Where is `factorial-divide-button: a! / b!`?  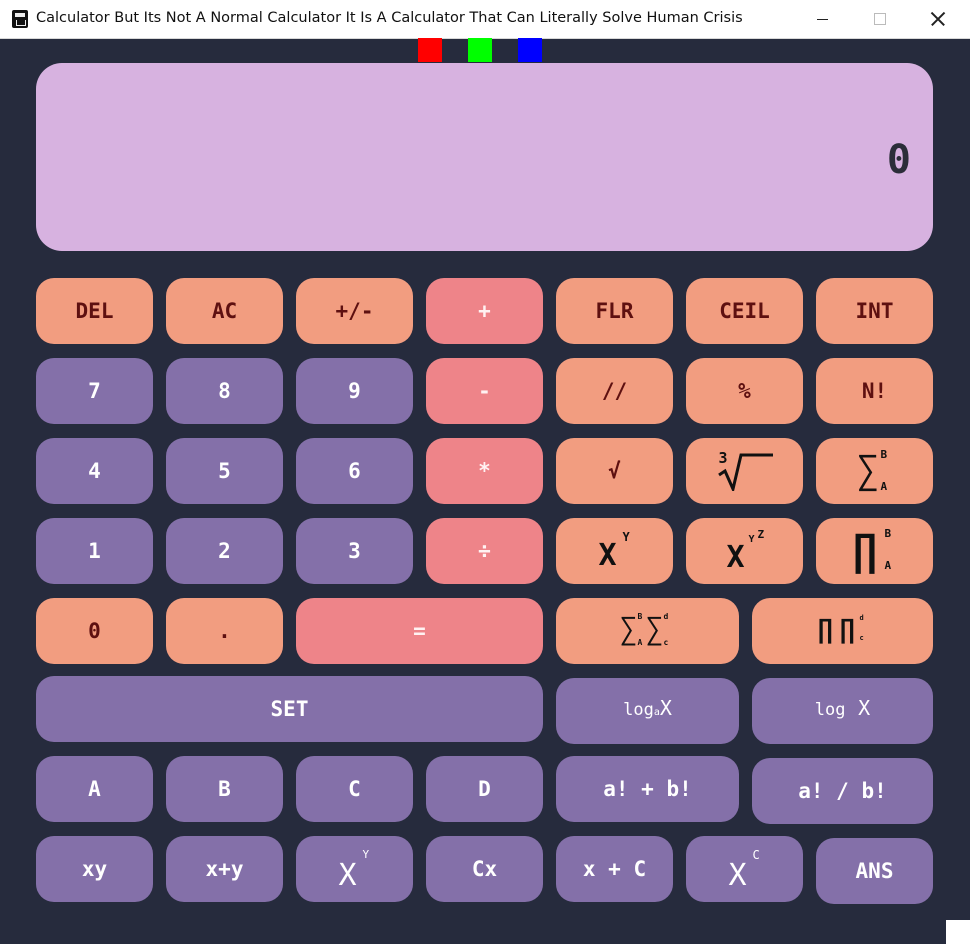
factorial-divide-button: a! / b! is located at coordinates (842, 791).